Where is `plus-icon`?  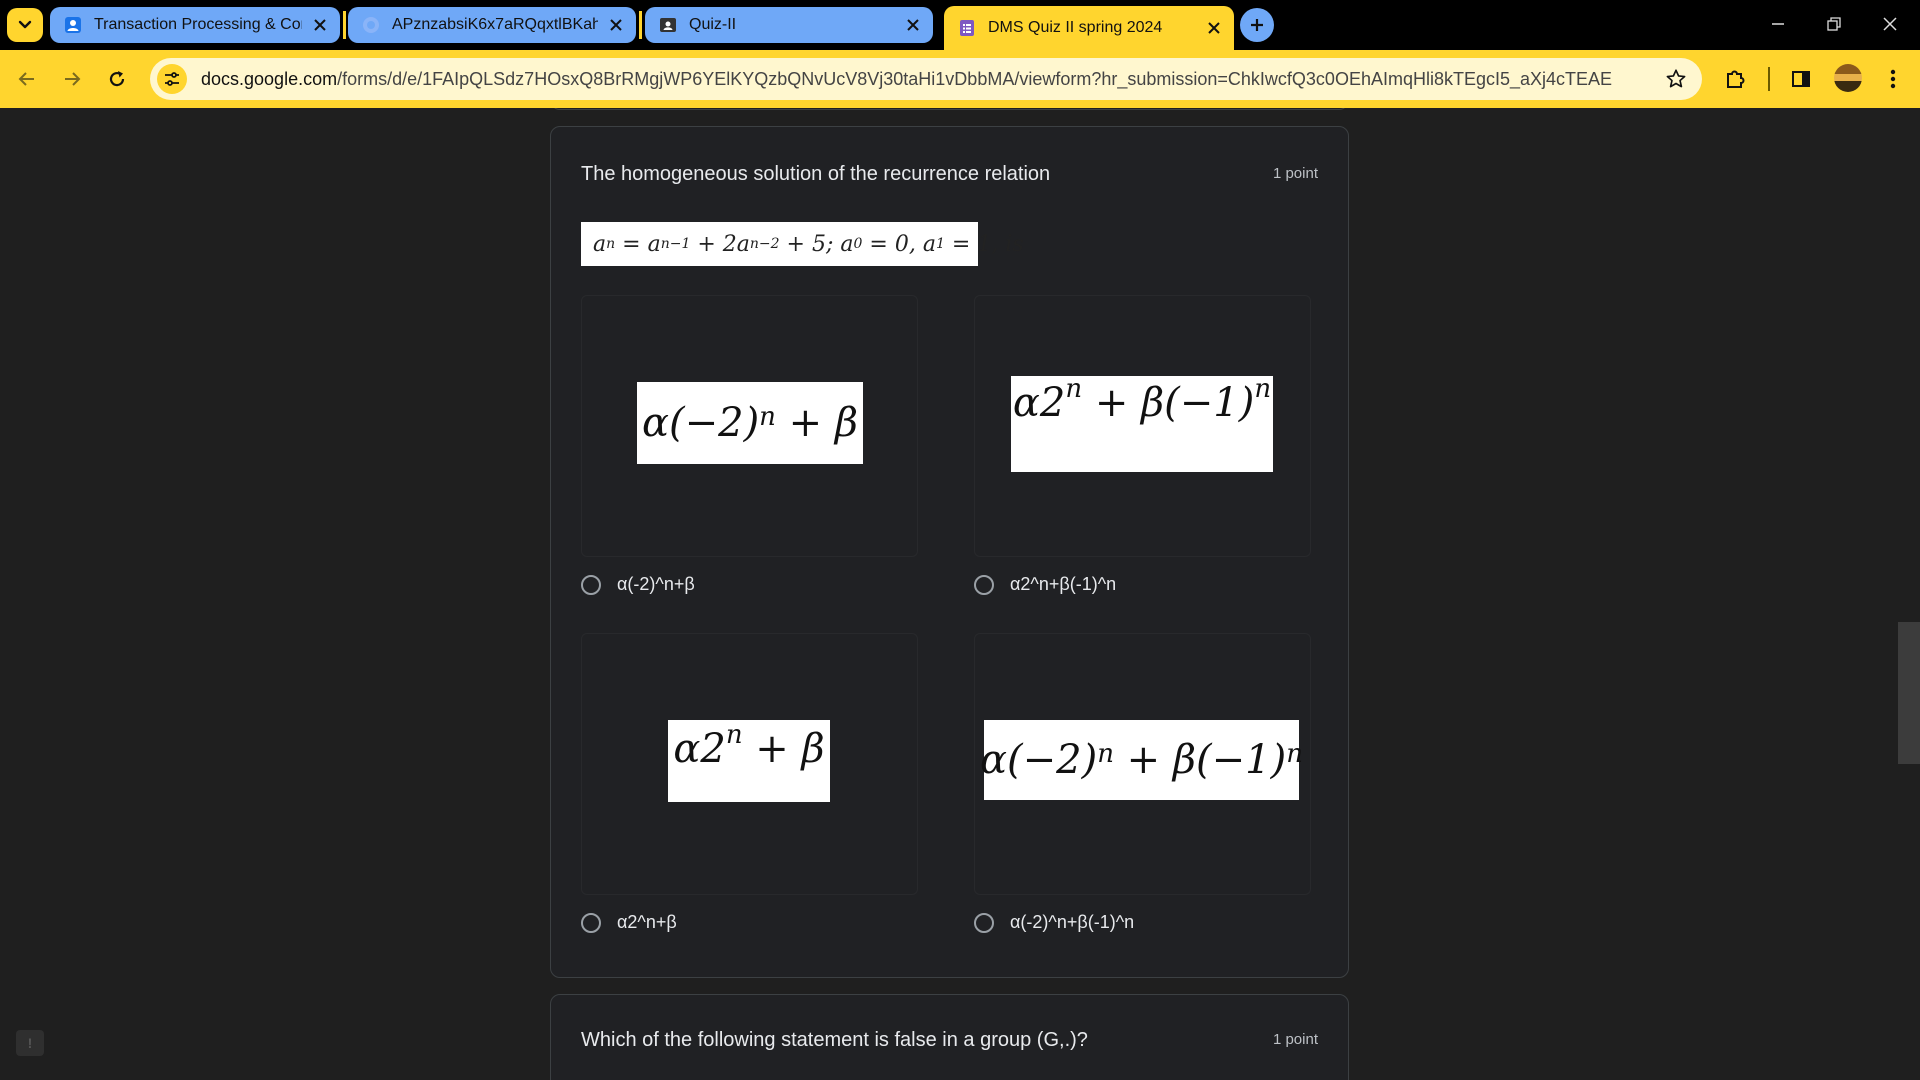 plus-icon is located at coordinates (1257, 25).